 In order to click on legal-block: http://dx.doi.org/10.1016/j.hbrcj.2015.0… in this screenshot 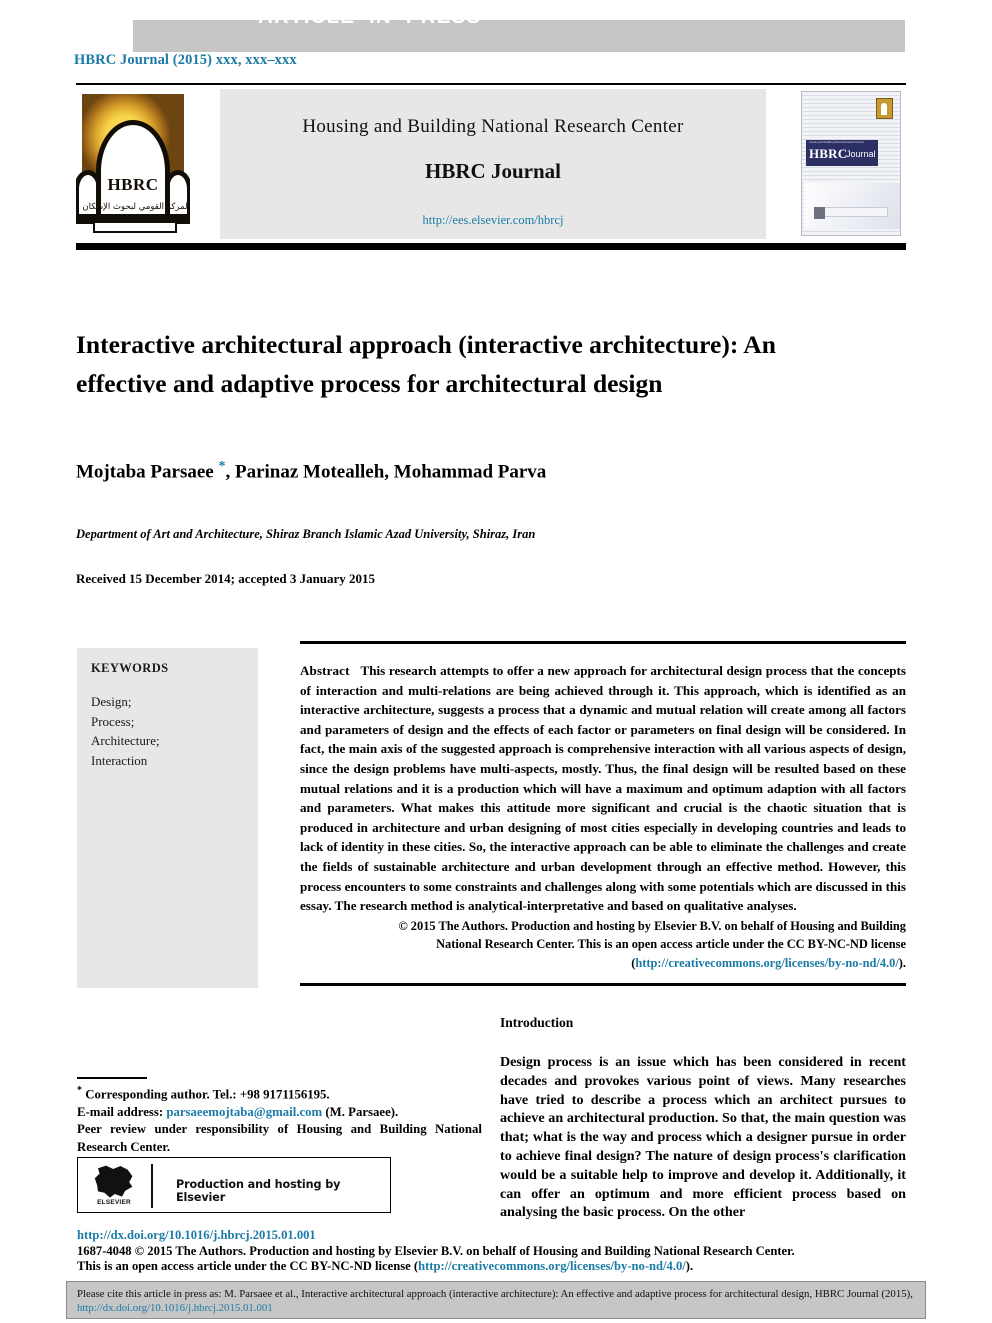, I will do `click(492, 1251)`.